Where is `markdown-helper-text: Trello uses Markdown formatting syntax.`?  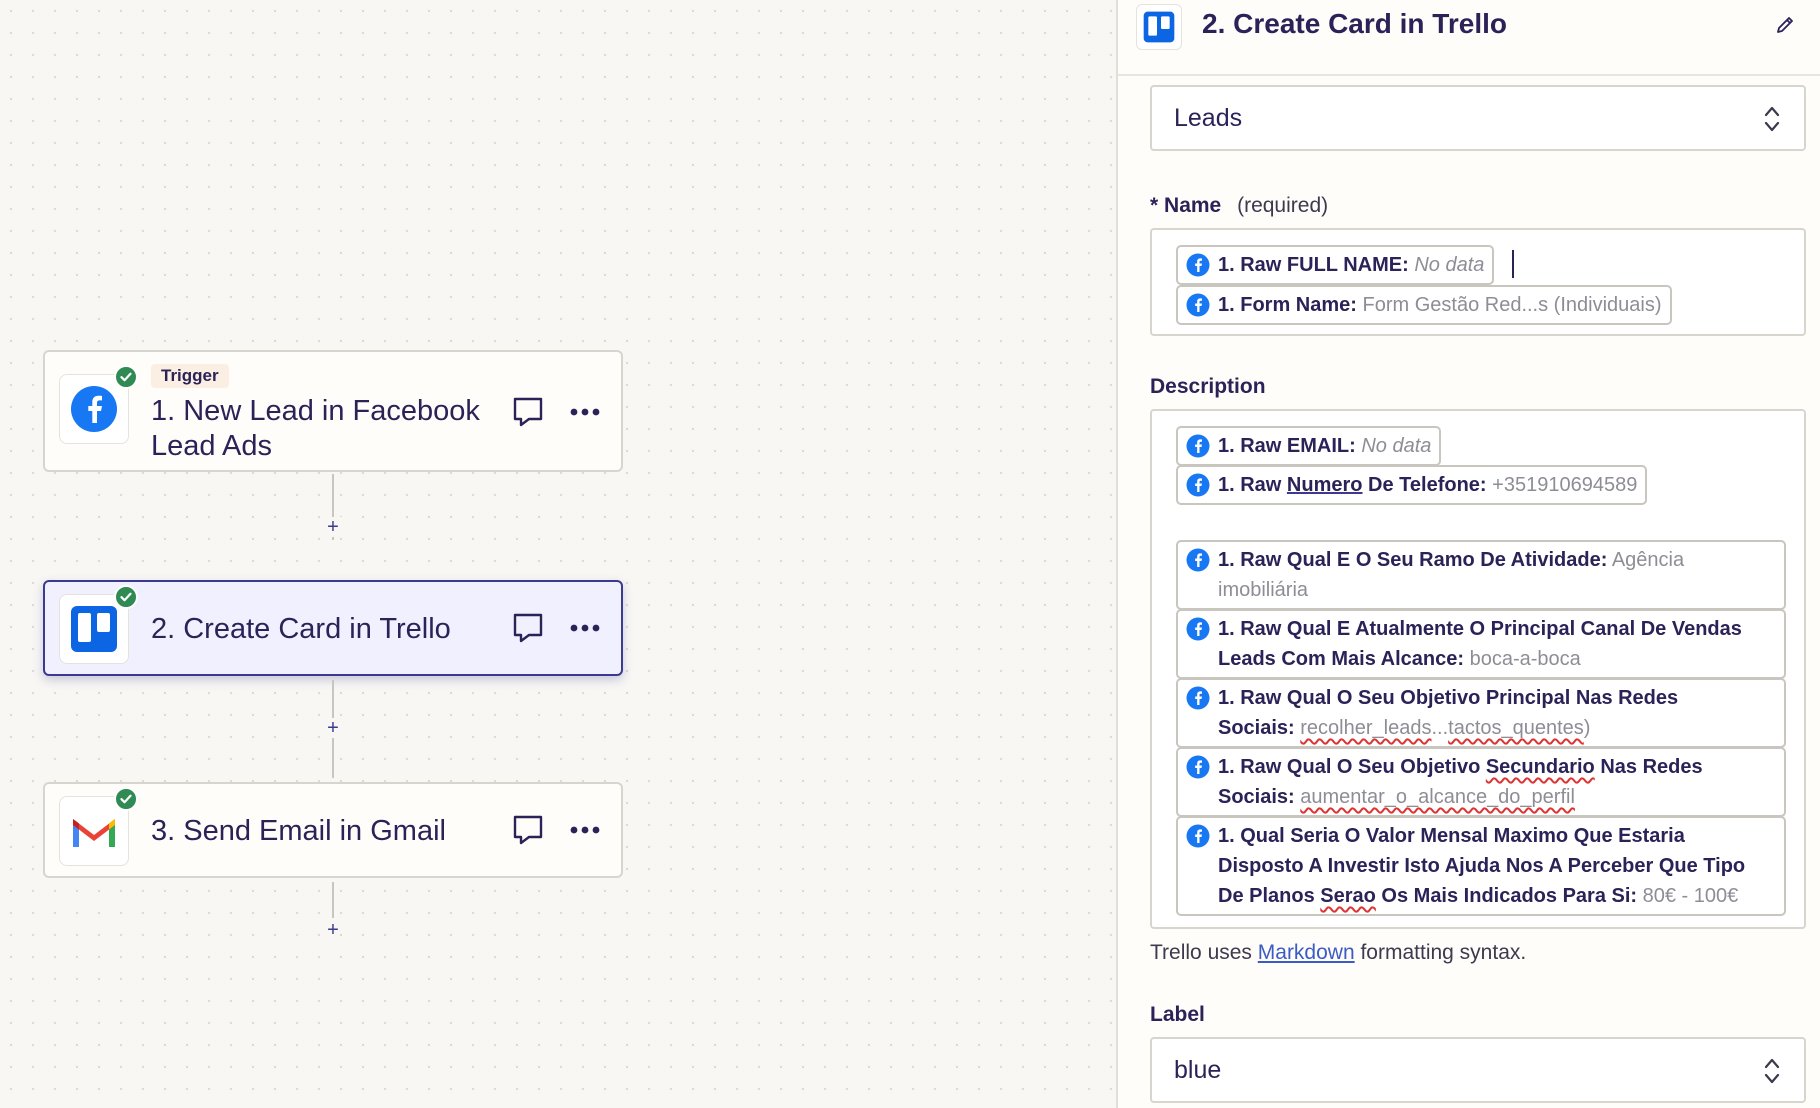
markdown-helper-text: Trello uses Markdown formatting syntax. is located at coordinates (1338, 953).